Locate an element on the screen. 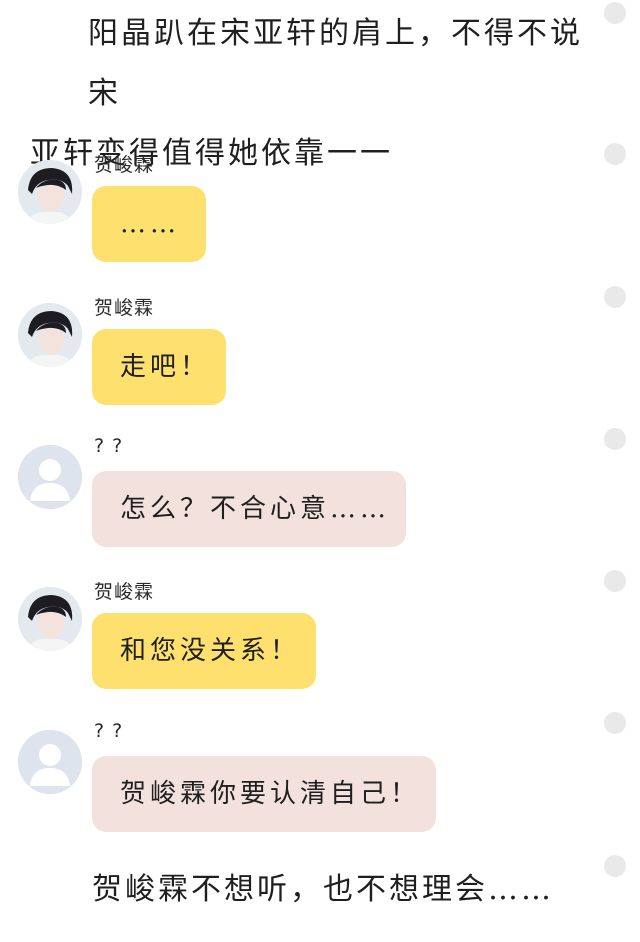 This screenshot has width=640, height=942. narration-line-1: 阳晶趴在宋亚轩的肩上，不得不说宋 is located at coordinates (335, 63).